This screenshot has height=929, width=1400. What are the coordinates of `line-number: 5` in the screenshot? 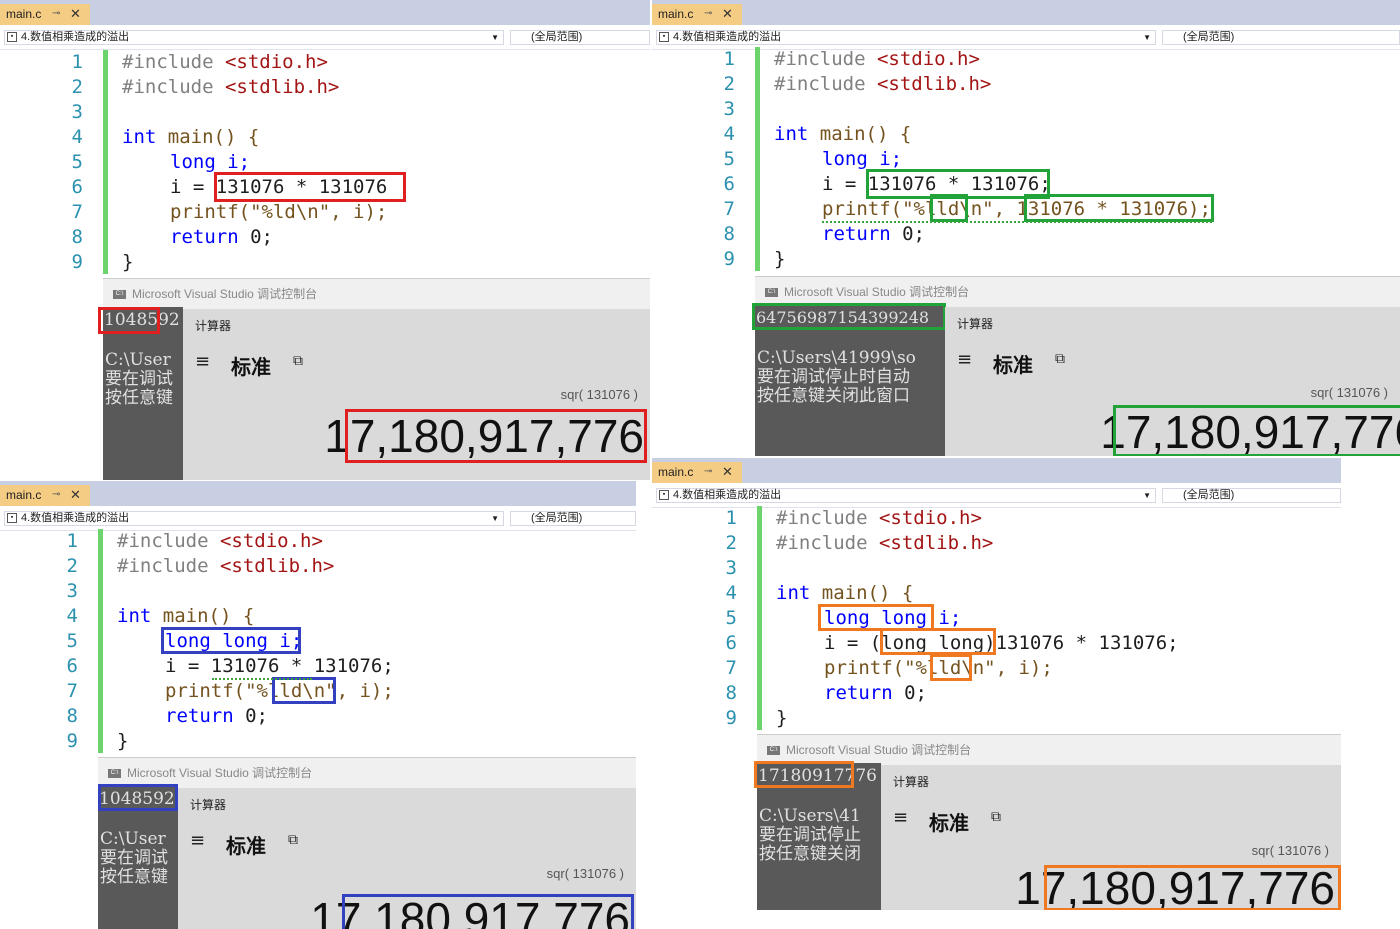 It's located at (72, 641).